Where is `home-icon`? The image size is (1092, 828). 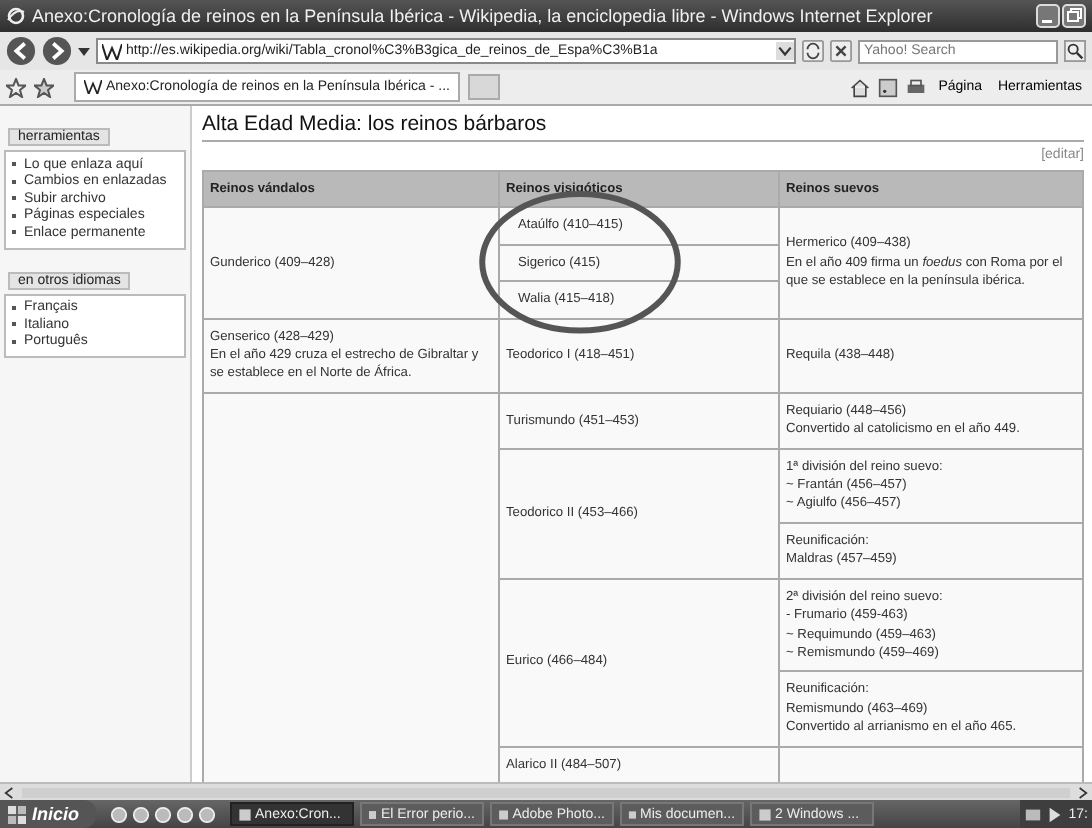 home-icon is located at coordinates (860, 87).